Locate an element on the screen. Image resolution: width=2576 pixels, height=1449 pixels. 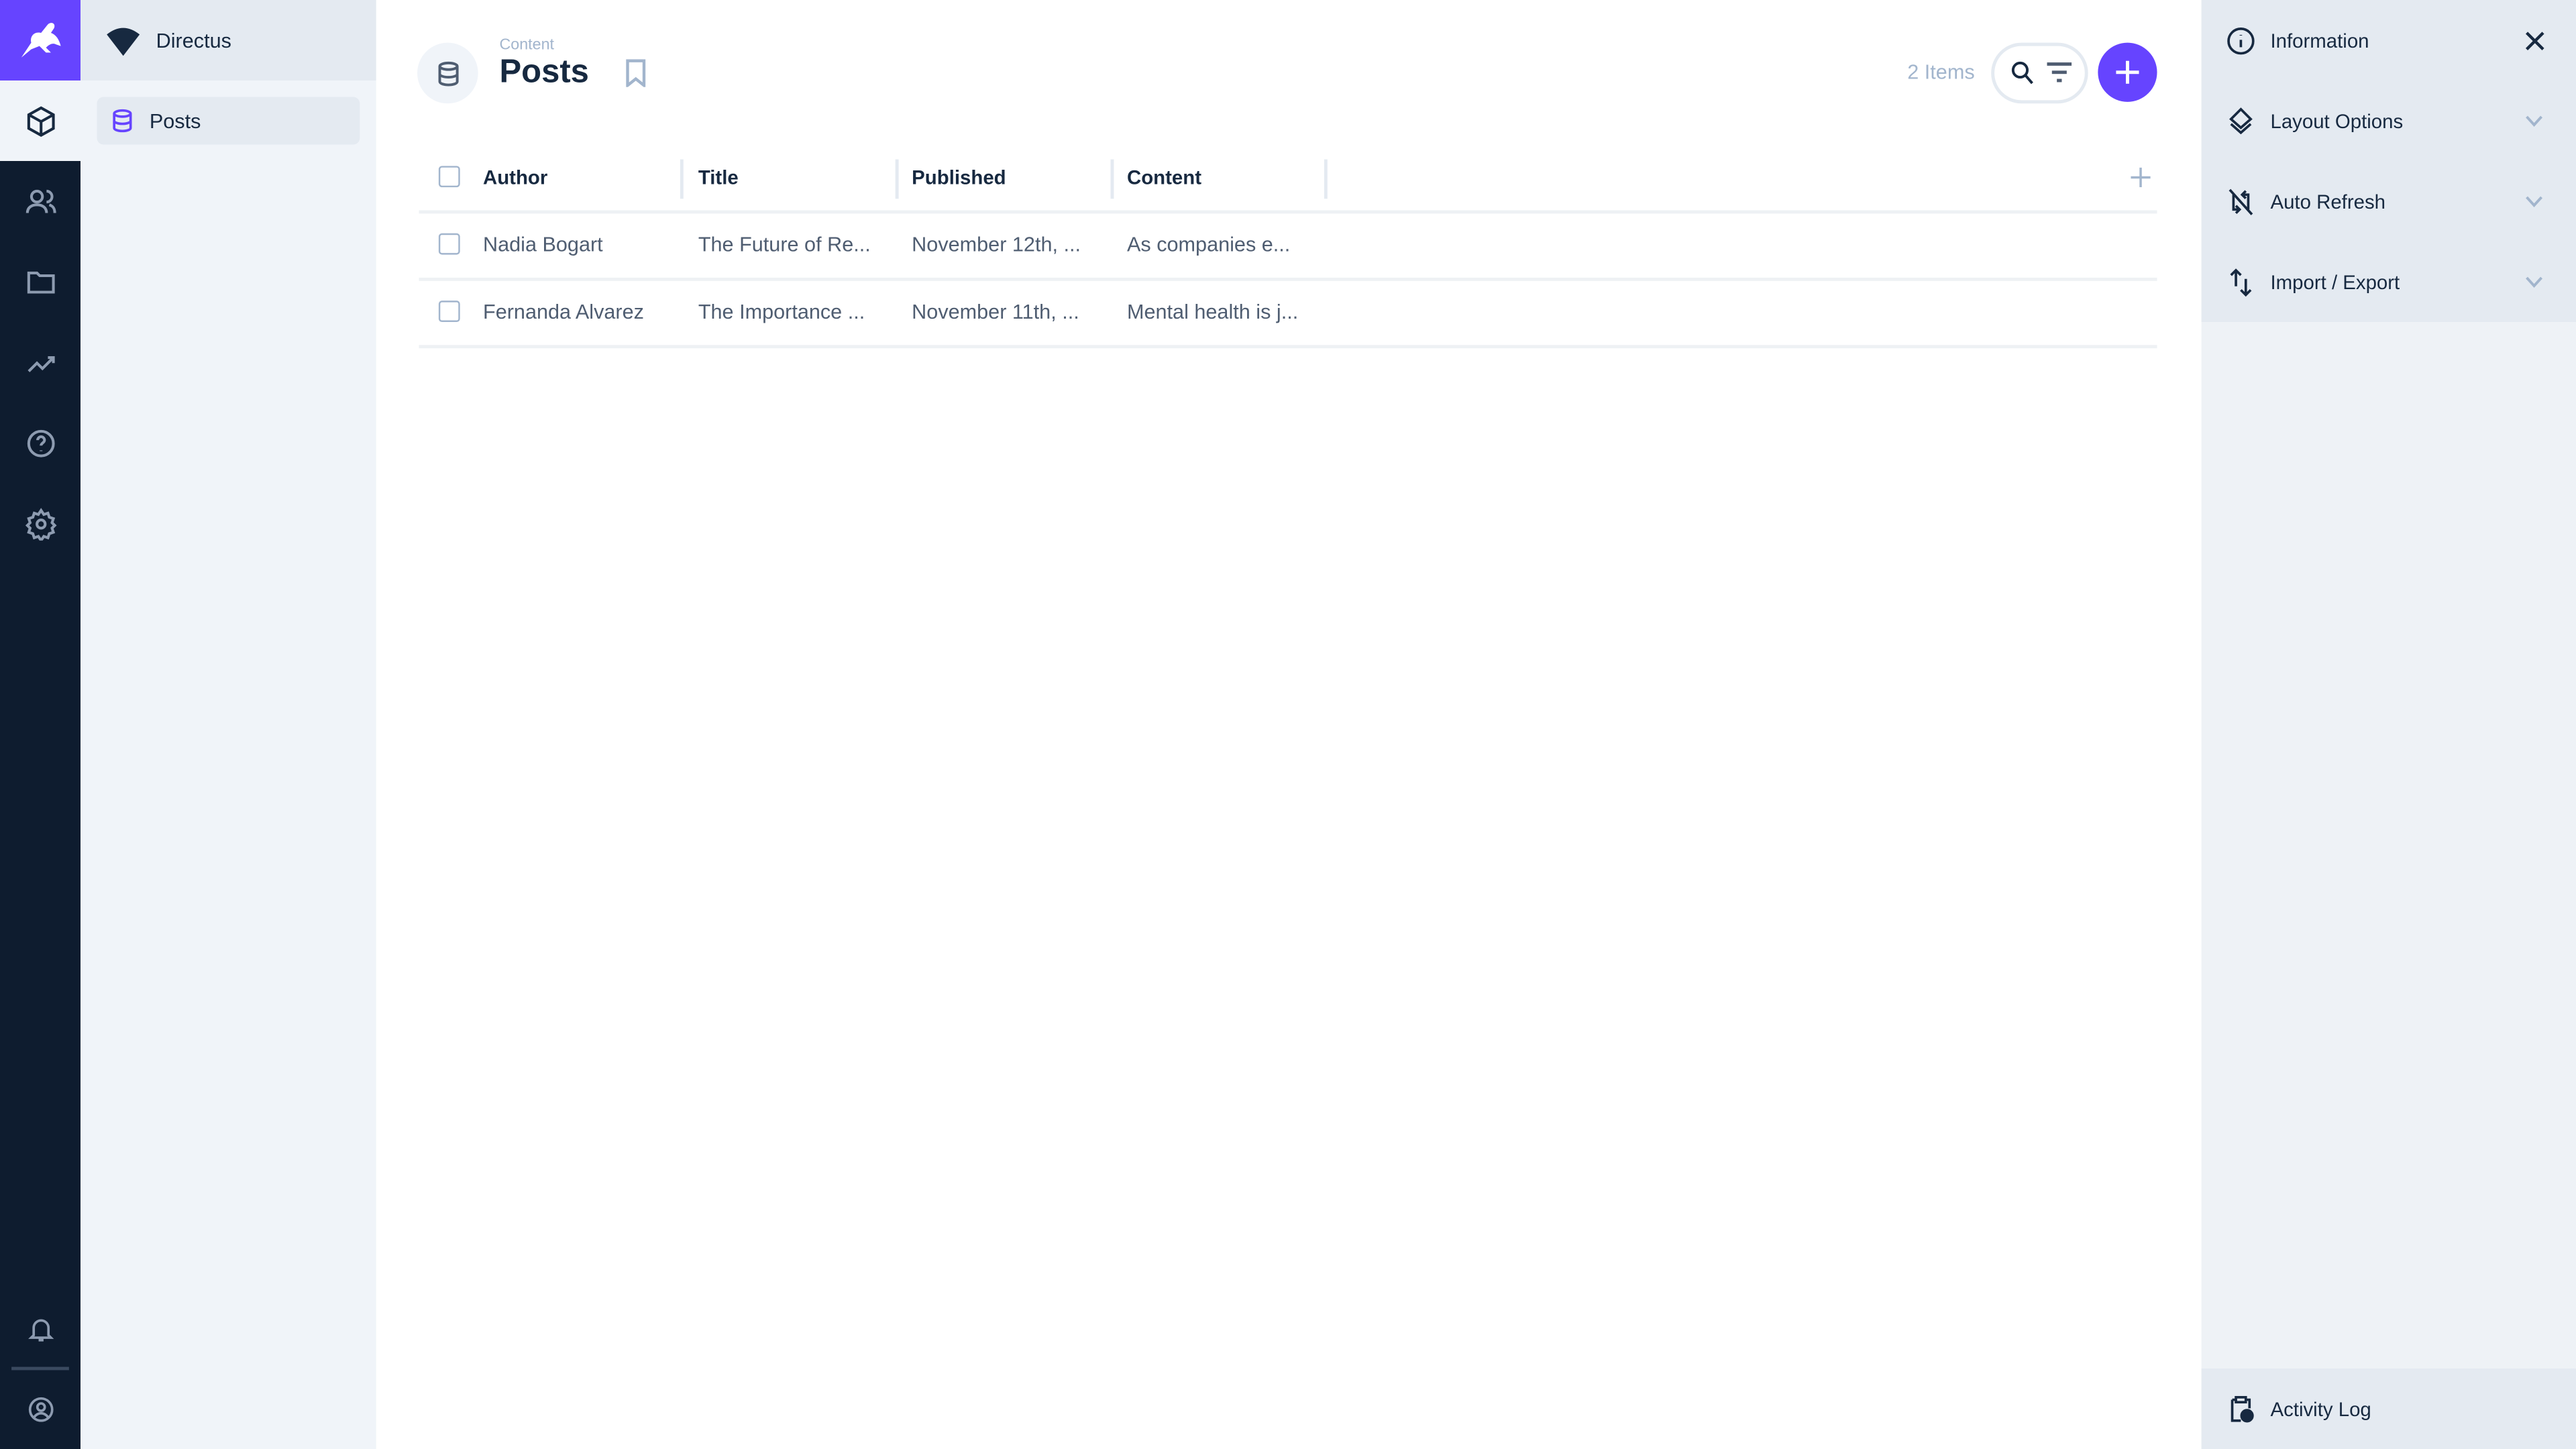
module-help is located at coordinates (40, 442).